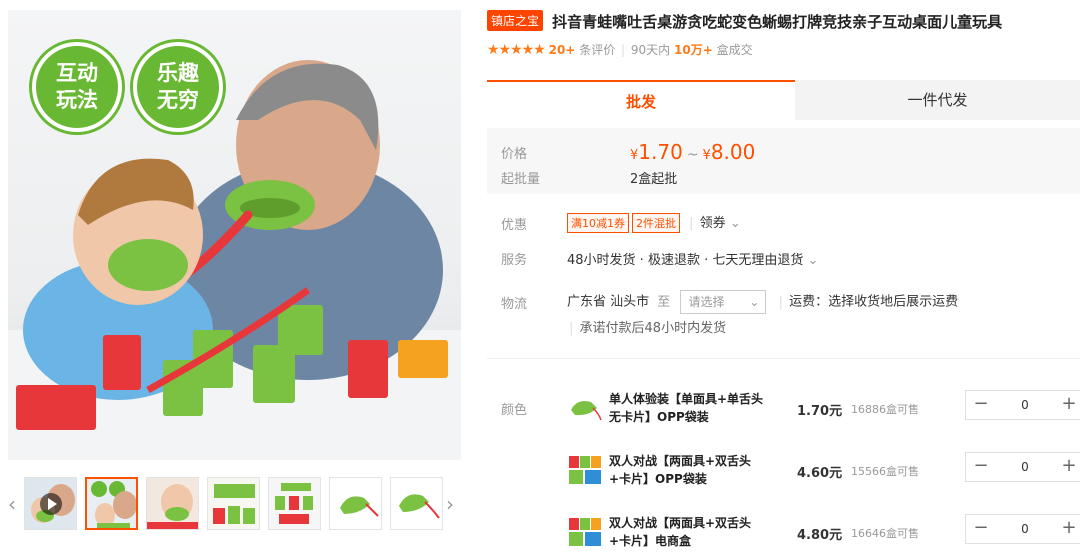  What do you see at coordinates (514, 154) in the screenshot?
I see `price-label: 价格` at bounding box center [514, 154].